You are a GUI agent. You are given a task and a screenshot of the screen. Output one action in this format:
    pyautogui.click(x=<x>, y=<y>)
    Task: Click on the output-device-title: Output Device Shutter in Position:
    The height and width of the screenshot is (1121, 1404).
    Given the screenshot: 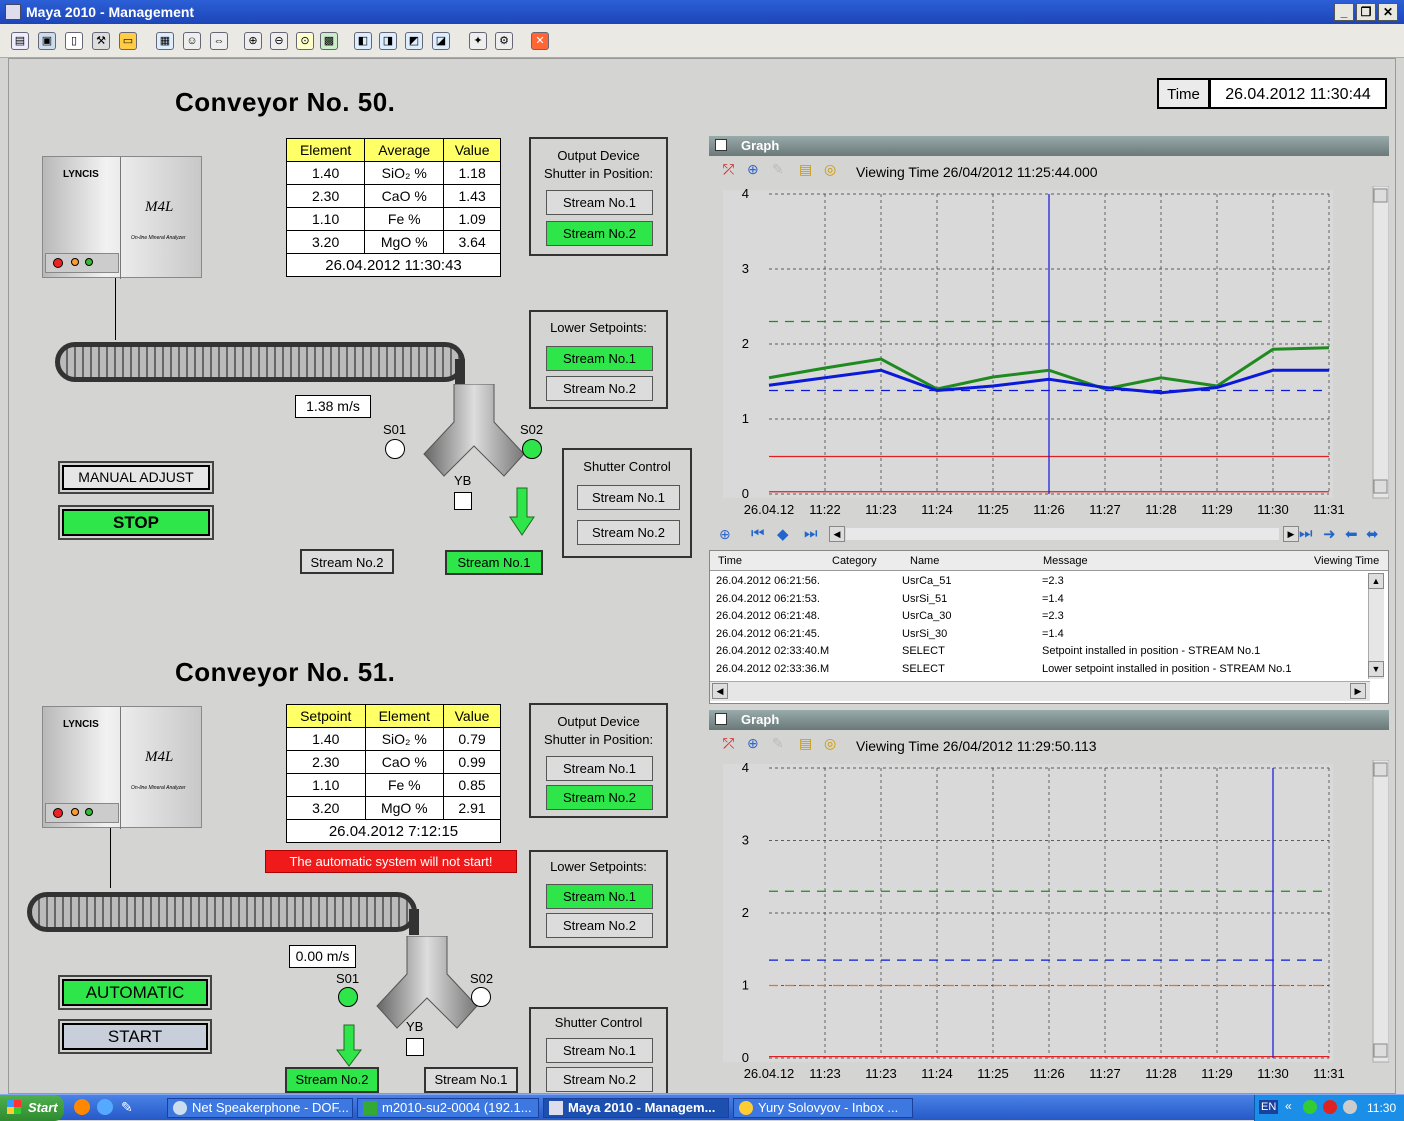 What is the action you would take?
    pyautogui.click(x=598, y=164)
    